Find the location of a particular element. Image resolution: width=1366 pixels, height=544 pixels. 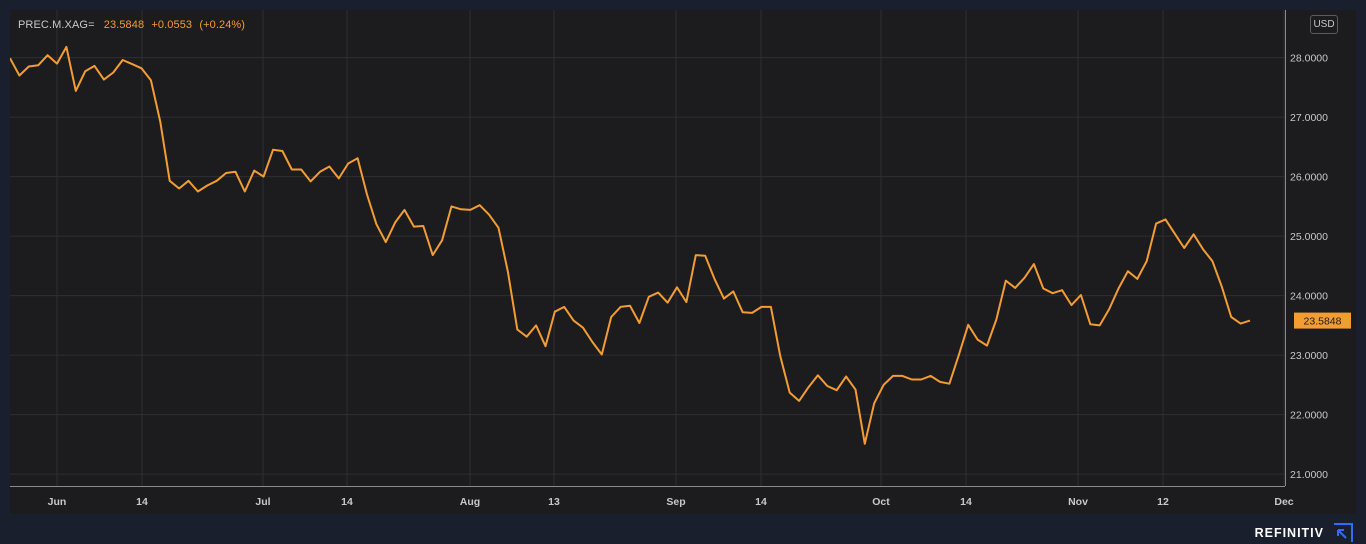

legend-change: +0.0553 is located at coordinates (172, 25).